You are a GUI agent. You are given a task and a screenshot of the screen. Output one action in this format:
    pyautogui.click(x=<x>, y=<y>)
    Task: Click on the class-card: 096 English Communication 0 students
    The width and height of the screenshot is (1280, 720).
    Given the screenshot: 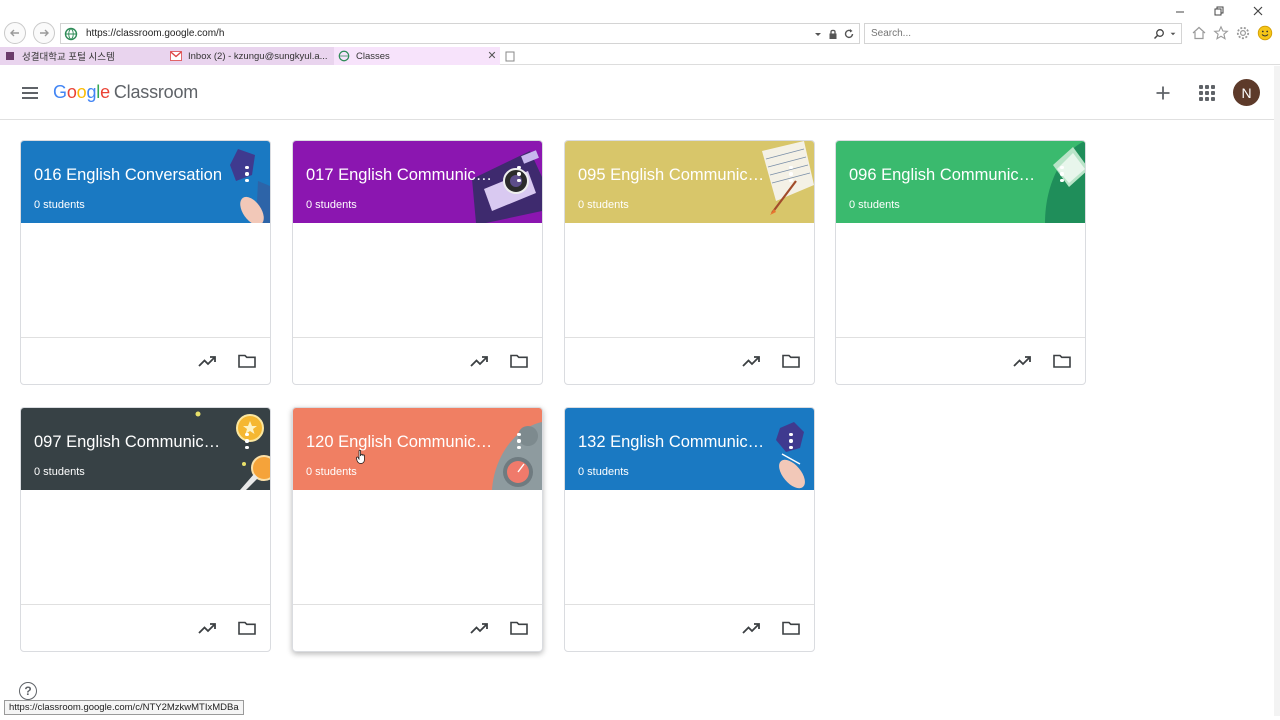 What is the action you would take?
    pyautogui.click(x=960, y=262)
    